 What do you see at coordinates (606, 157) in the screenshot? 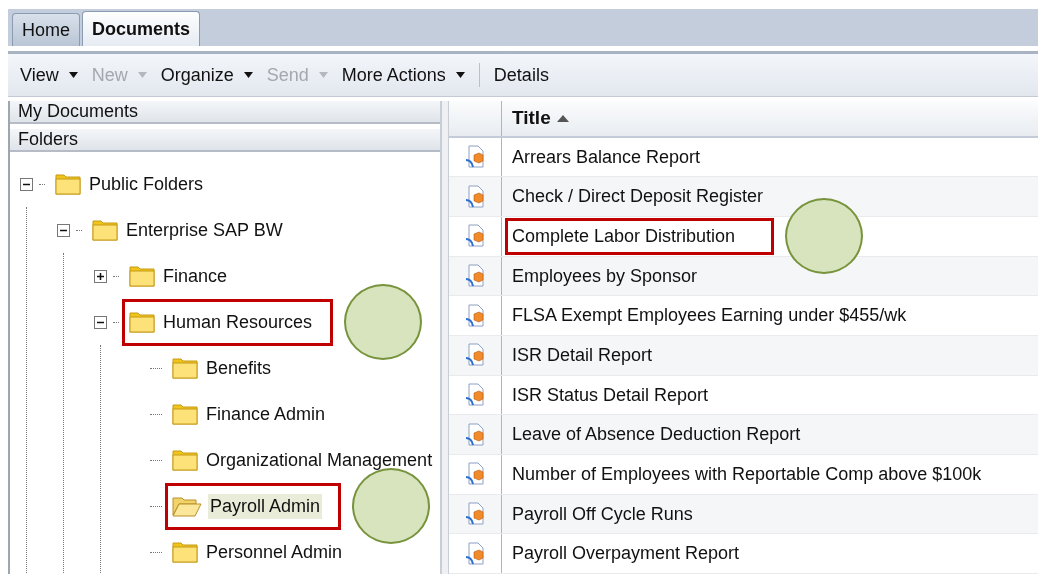
I see `document-title: Arrears Balance Report` at bounding box center [606, 157].